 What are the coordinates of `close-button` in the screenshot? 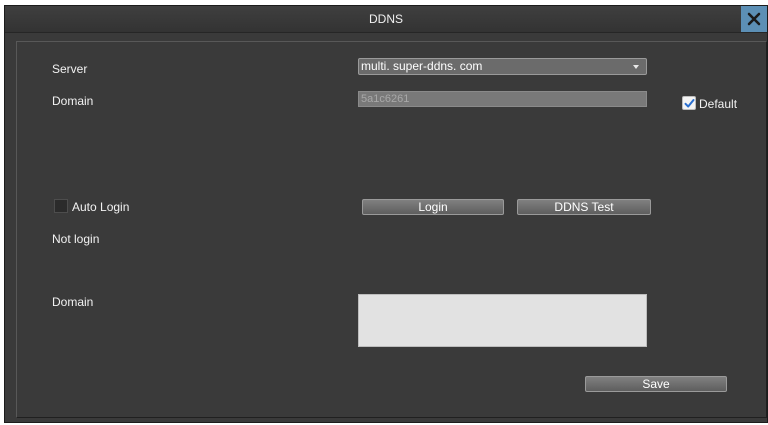 It's located at (754, 19).